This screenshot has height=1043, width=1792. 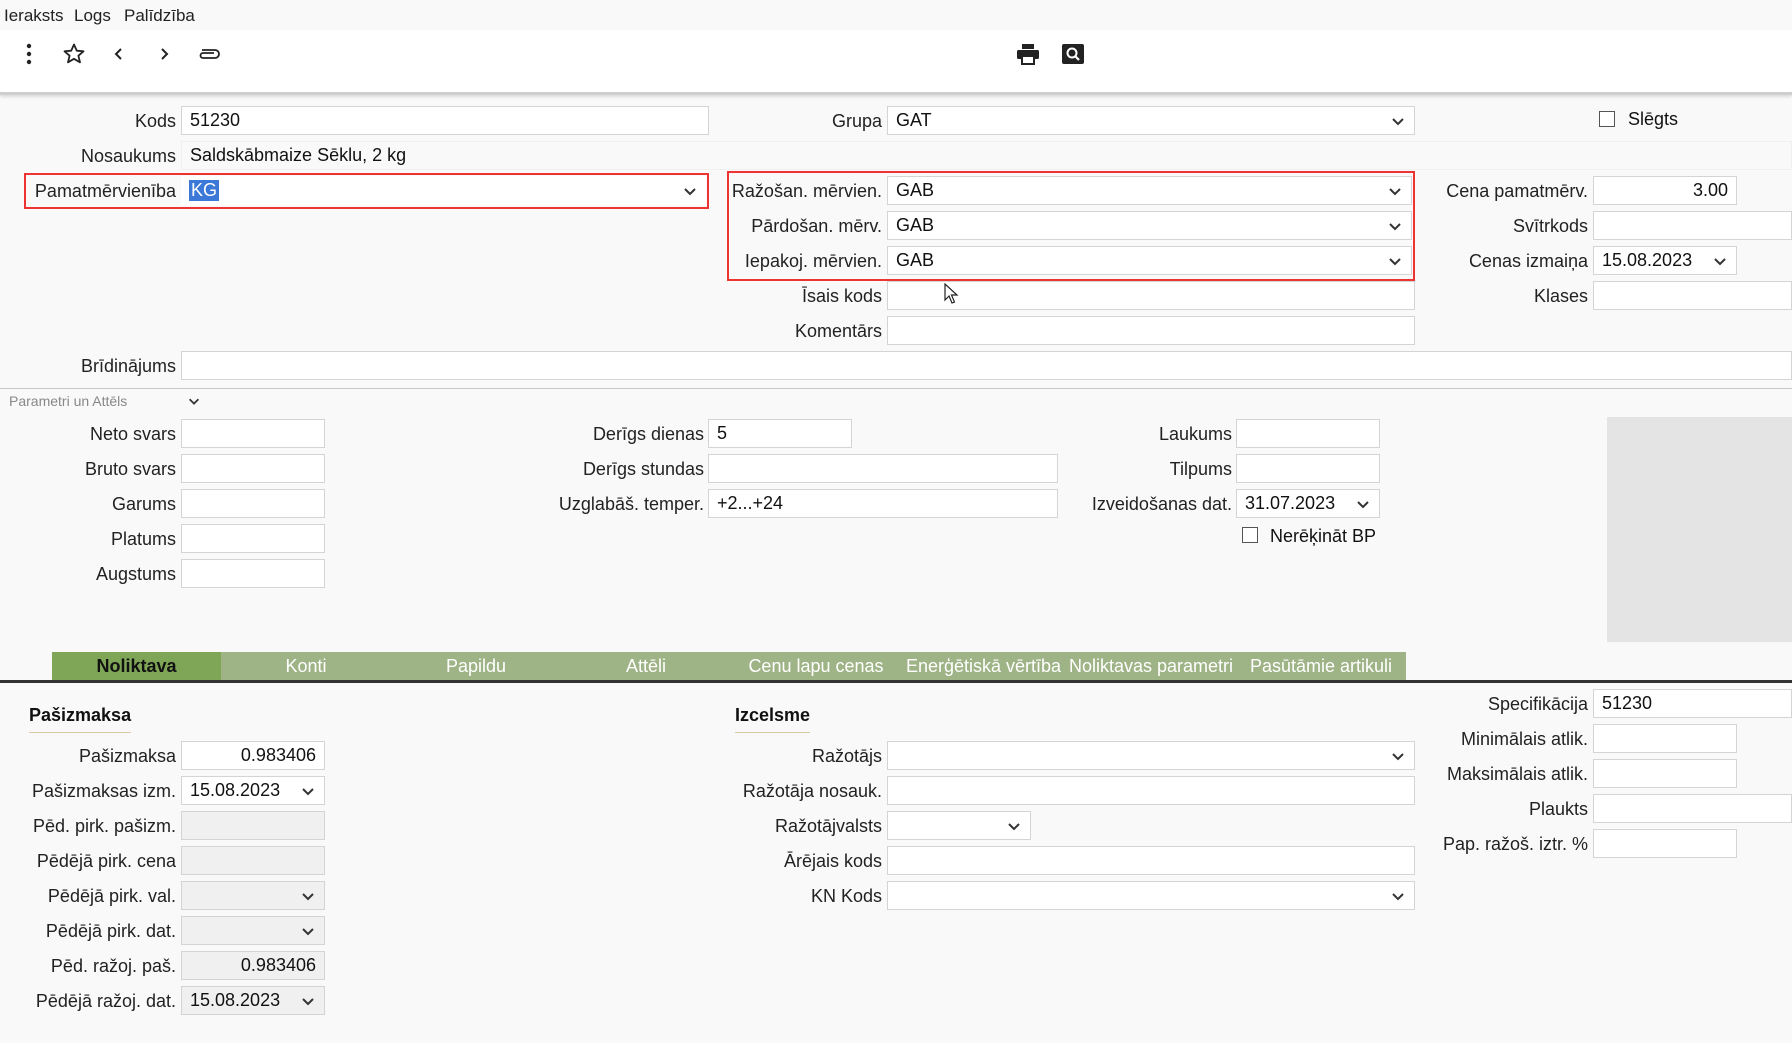 What do you see at coordinates (159, 16) in the screenshot?
I see `menu-palidziba: Palīdzība` at bounding box center [159, 16].